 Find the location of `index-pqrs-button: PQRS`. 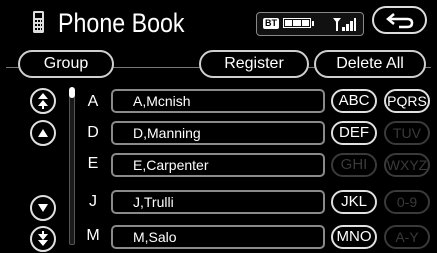

index-pqrs-button: PQRS is located at coordinates (407, 101).